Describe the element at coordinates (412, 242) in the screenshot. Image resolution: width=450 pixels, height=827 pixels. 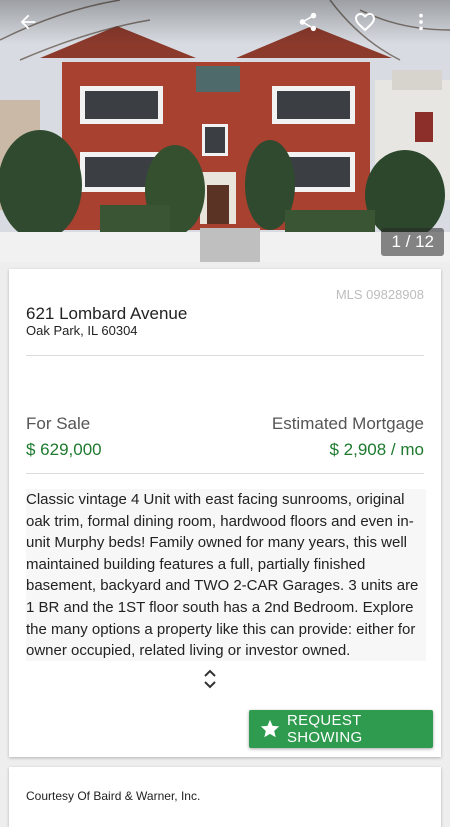
I see `photo-counter: 1 / 12` at that location.